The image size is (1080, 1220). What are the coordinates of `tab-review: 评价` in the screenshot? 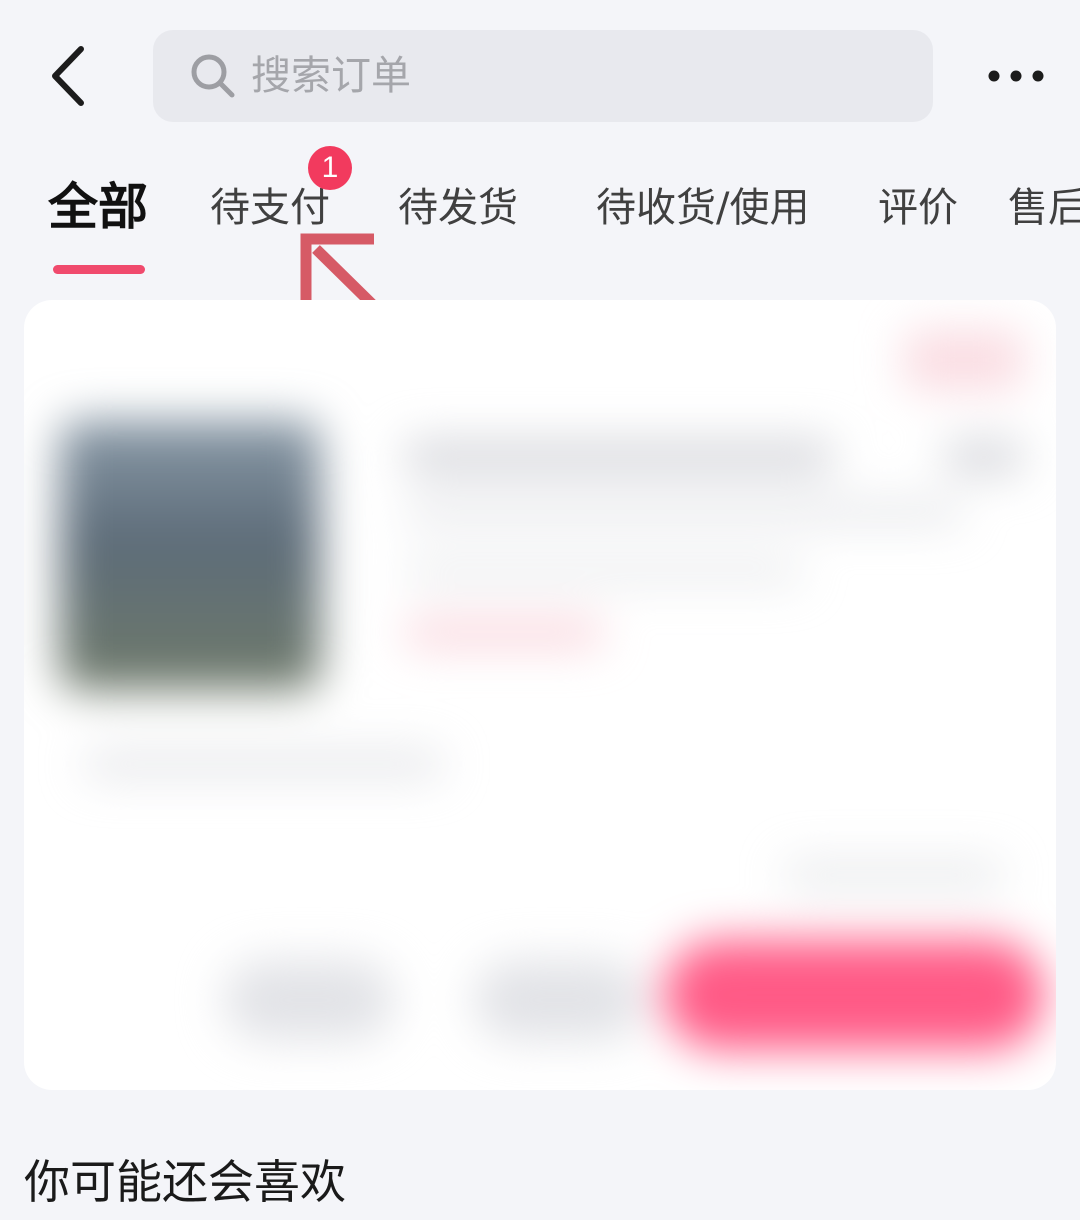 It's located at (918, 208).